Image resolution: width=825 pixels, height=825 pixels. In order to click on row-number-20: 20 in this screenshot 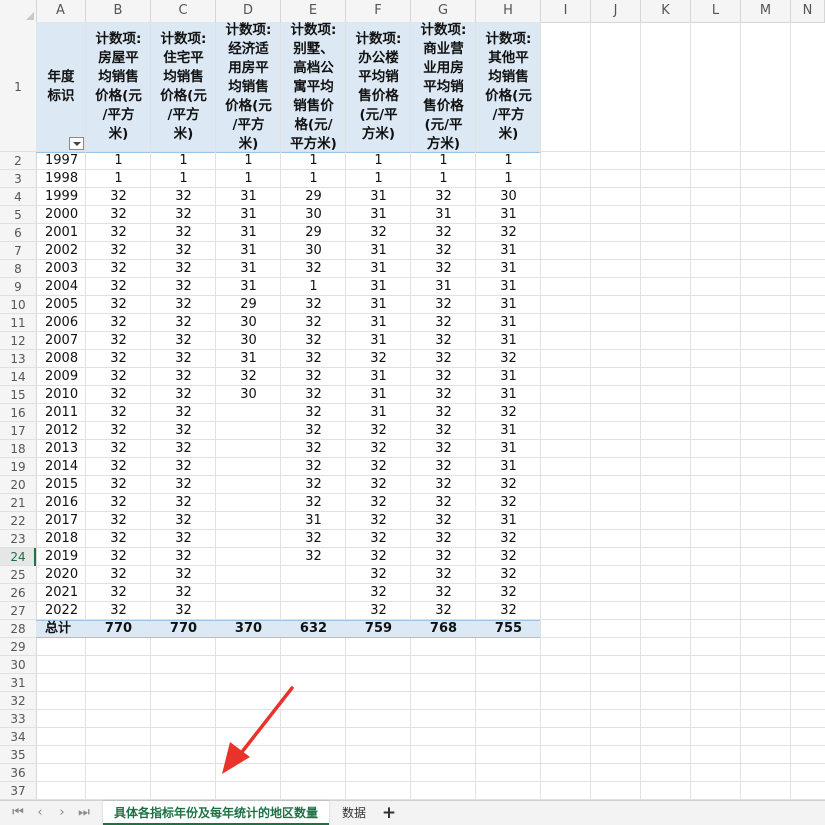, I will do `click(18, 485)`.